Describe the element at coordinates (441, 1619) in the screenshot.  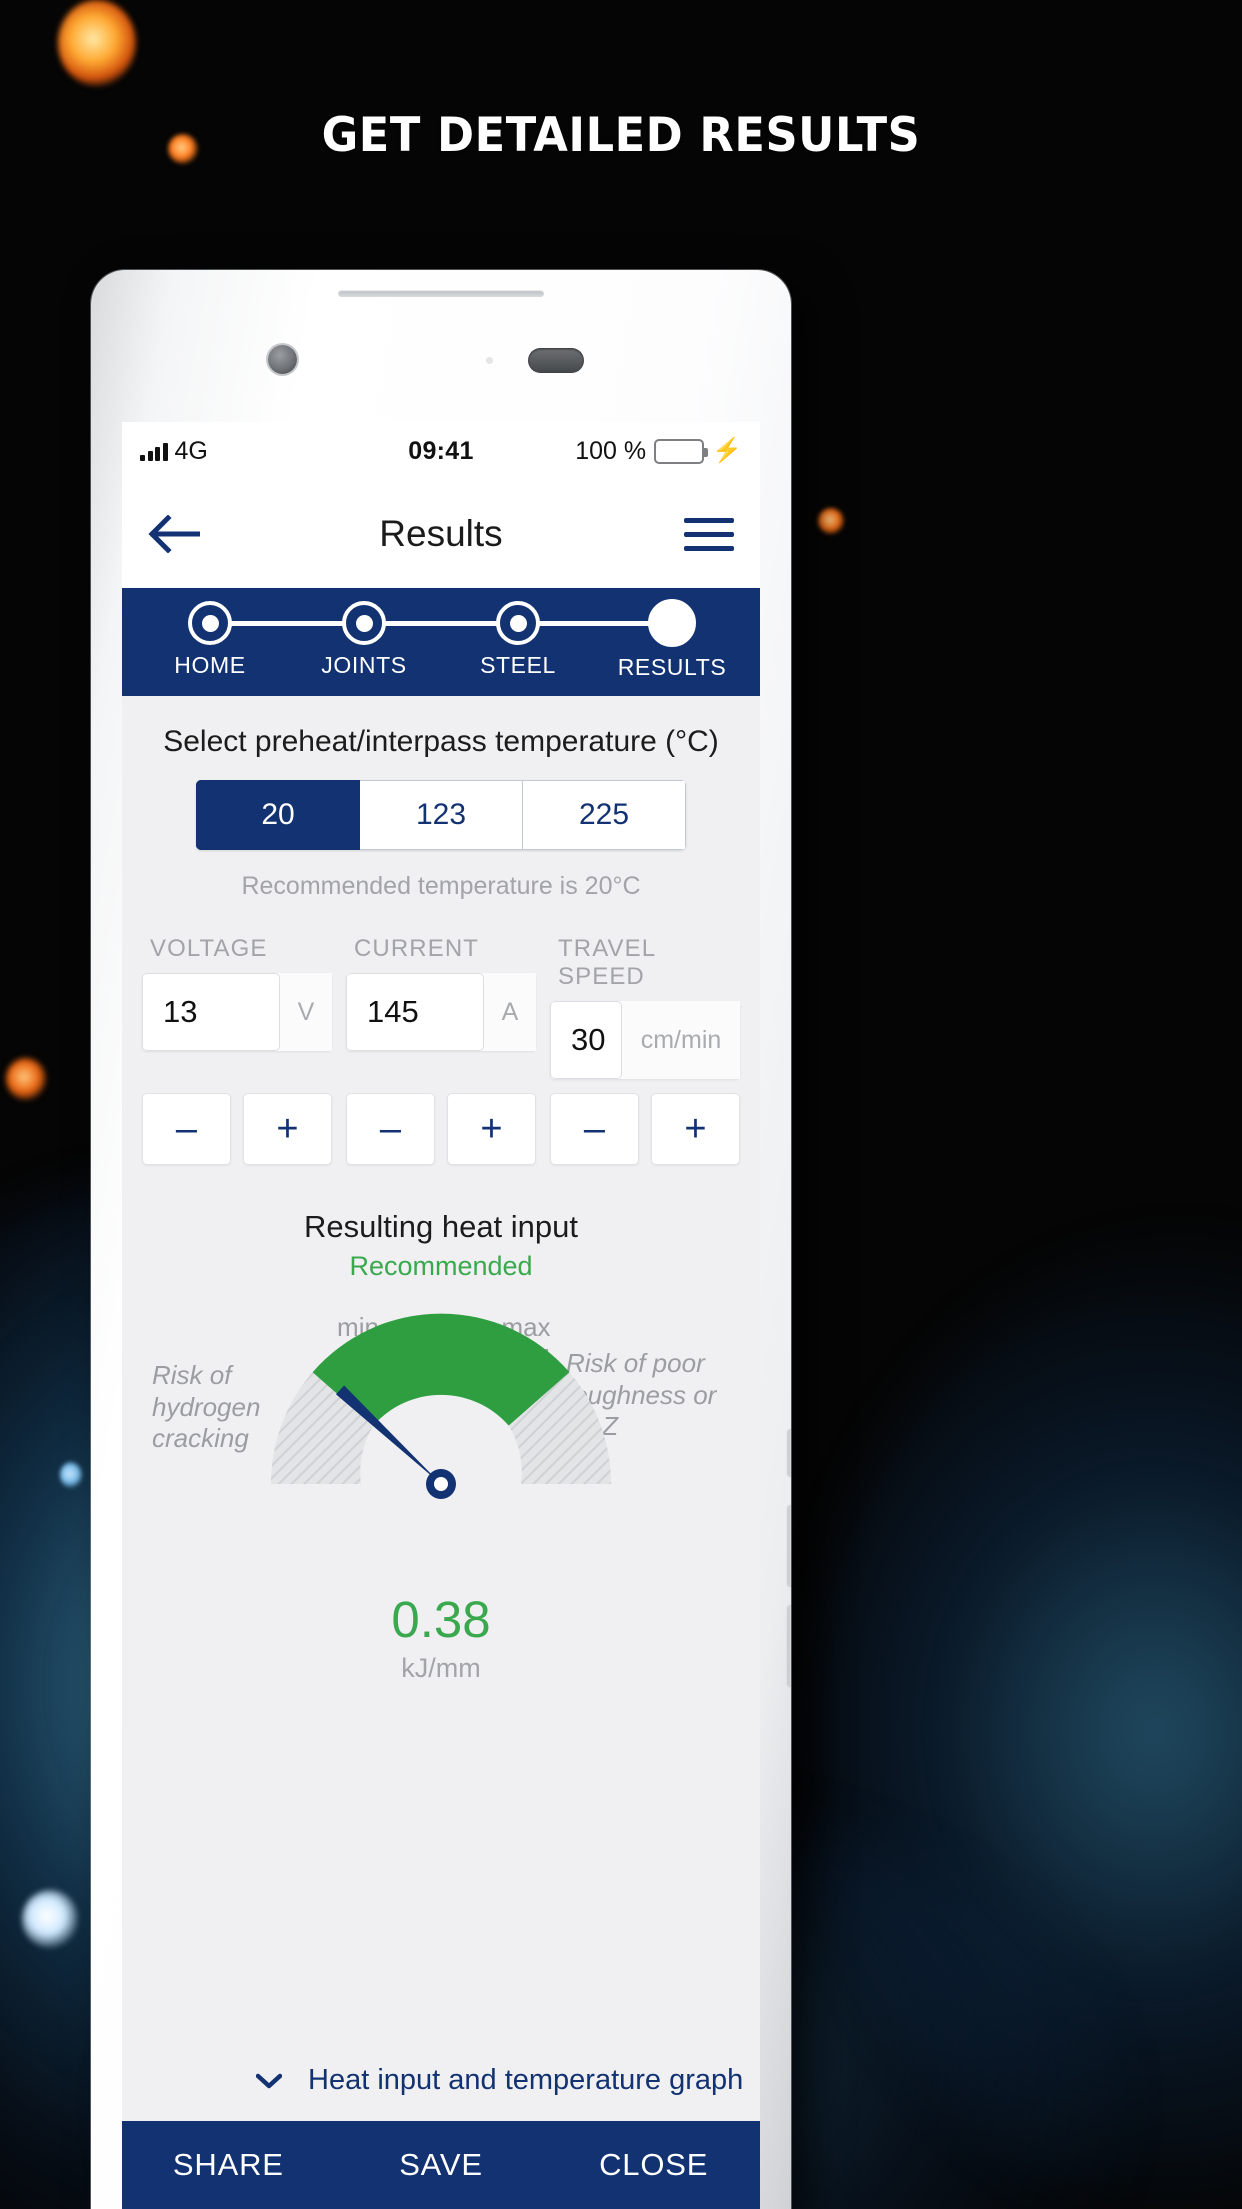
I see `heat-input-value: 0.38` at that location.